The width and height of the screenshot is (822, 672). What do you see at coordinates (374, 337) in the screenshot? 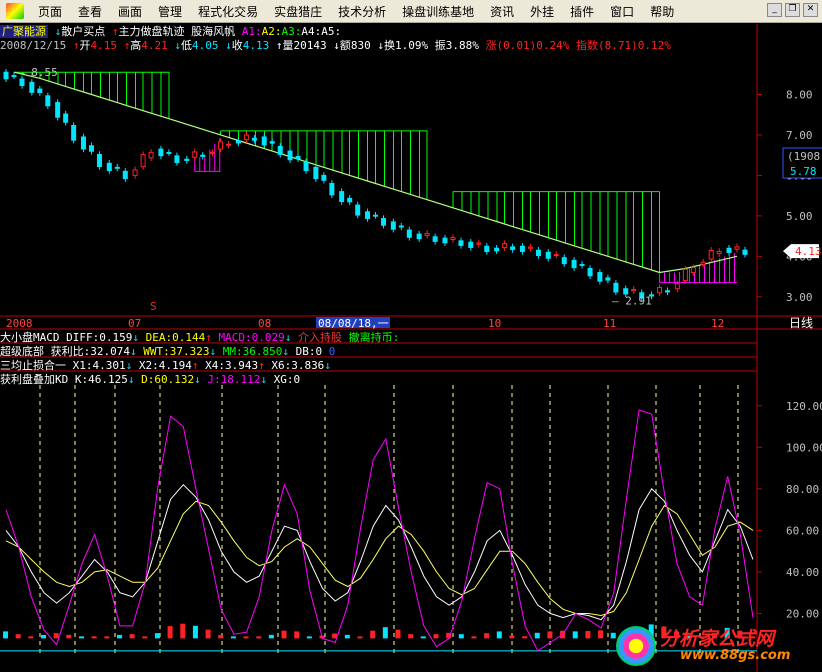
I see `row-sub1-item-4: 撤离持币:` at bounding box center [374, 337].